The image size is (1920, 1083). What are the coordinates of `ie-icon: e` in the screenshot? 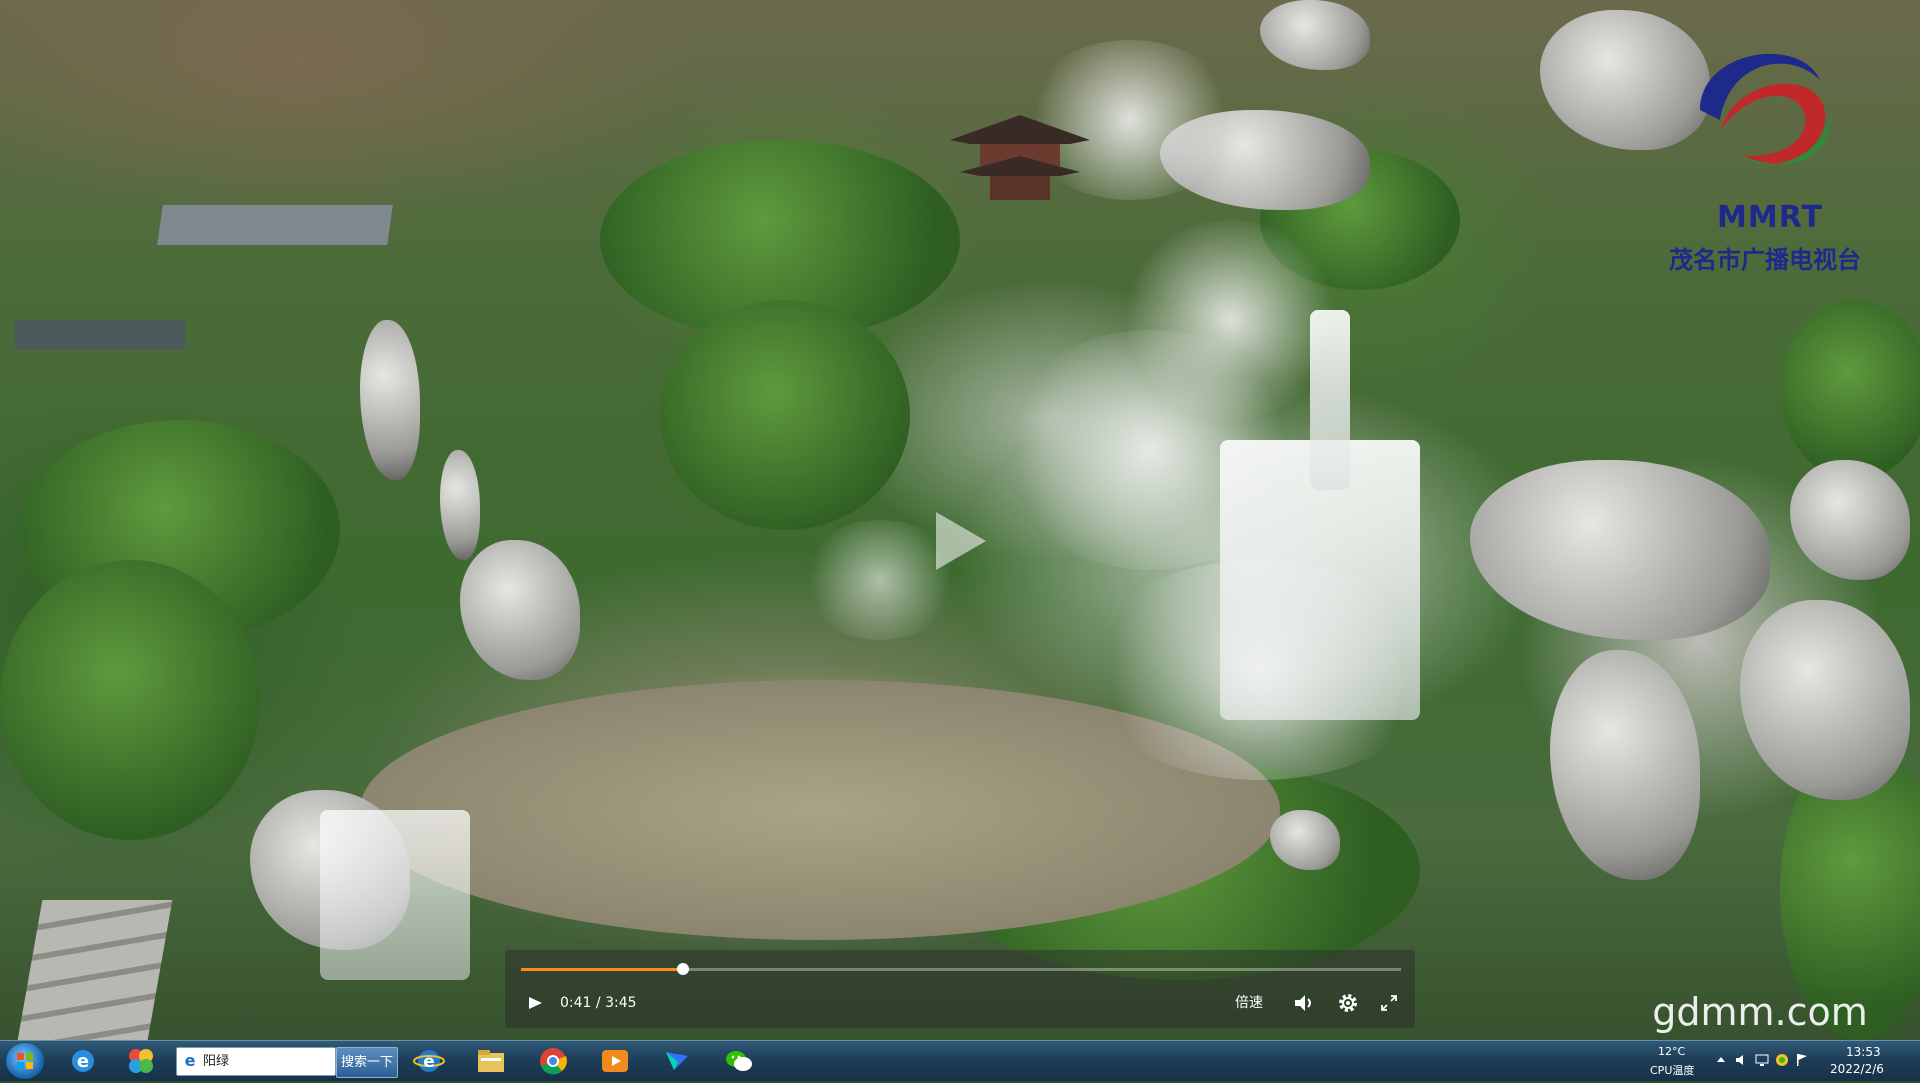 It's located at (83, 1061).